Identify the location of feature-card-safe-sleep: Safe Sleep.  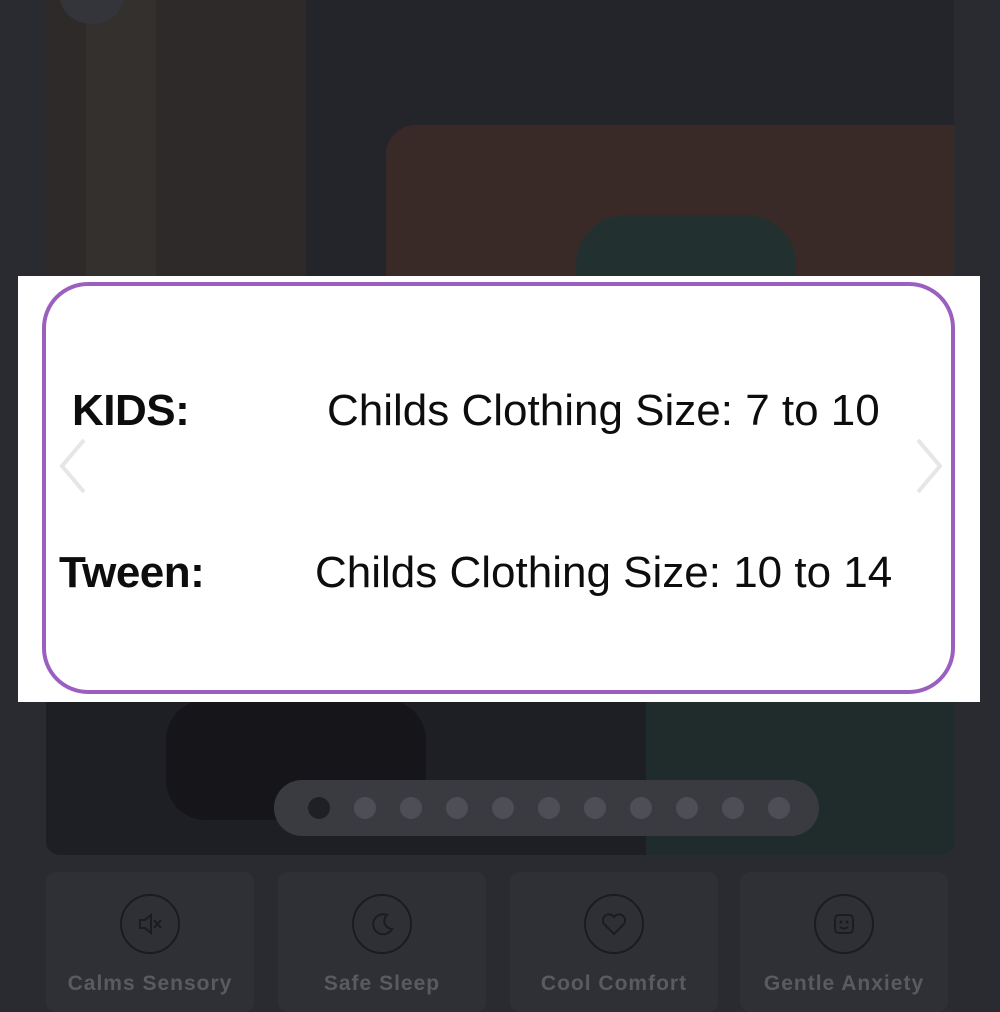
(382, 942).